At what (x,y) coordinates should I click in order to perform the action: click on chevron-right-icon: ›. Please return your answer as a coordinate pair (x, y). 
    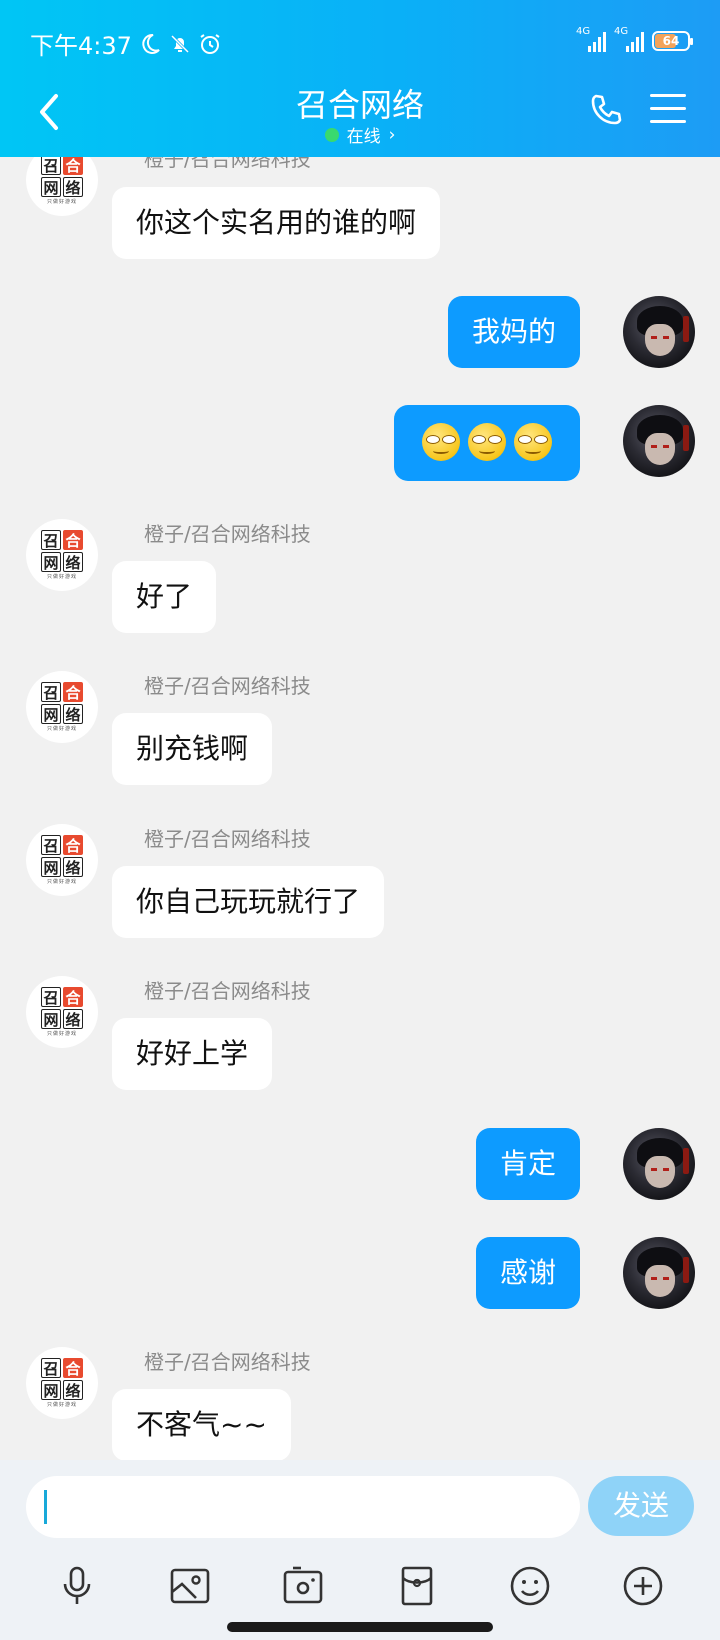
    Looking at the image, I should click on (392, 134).